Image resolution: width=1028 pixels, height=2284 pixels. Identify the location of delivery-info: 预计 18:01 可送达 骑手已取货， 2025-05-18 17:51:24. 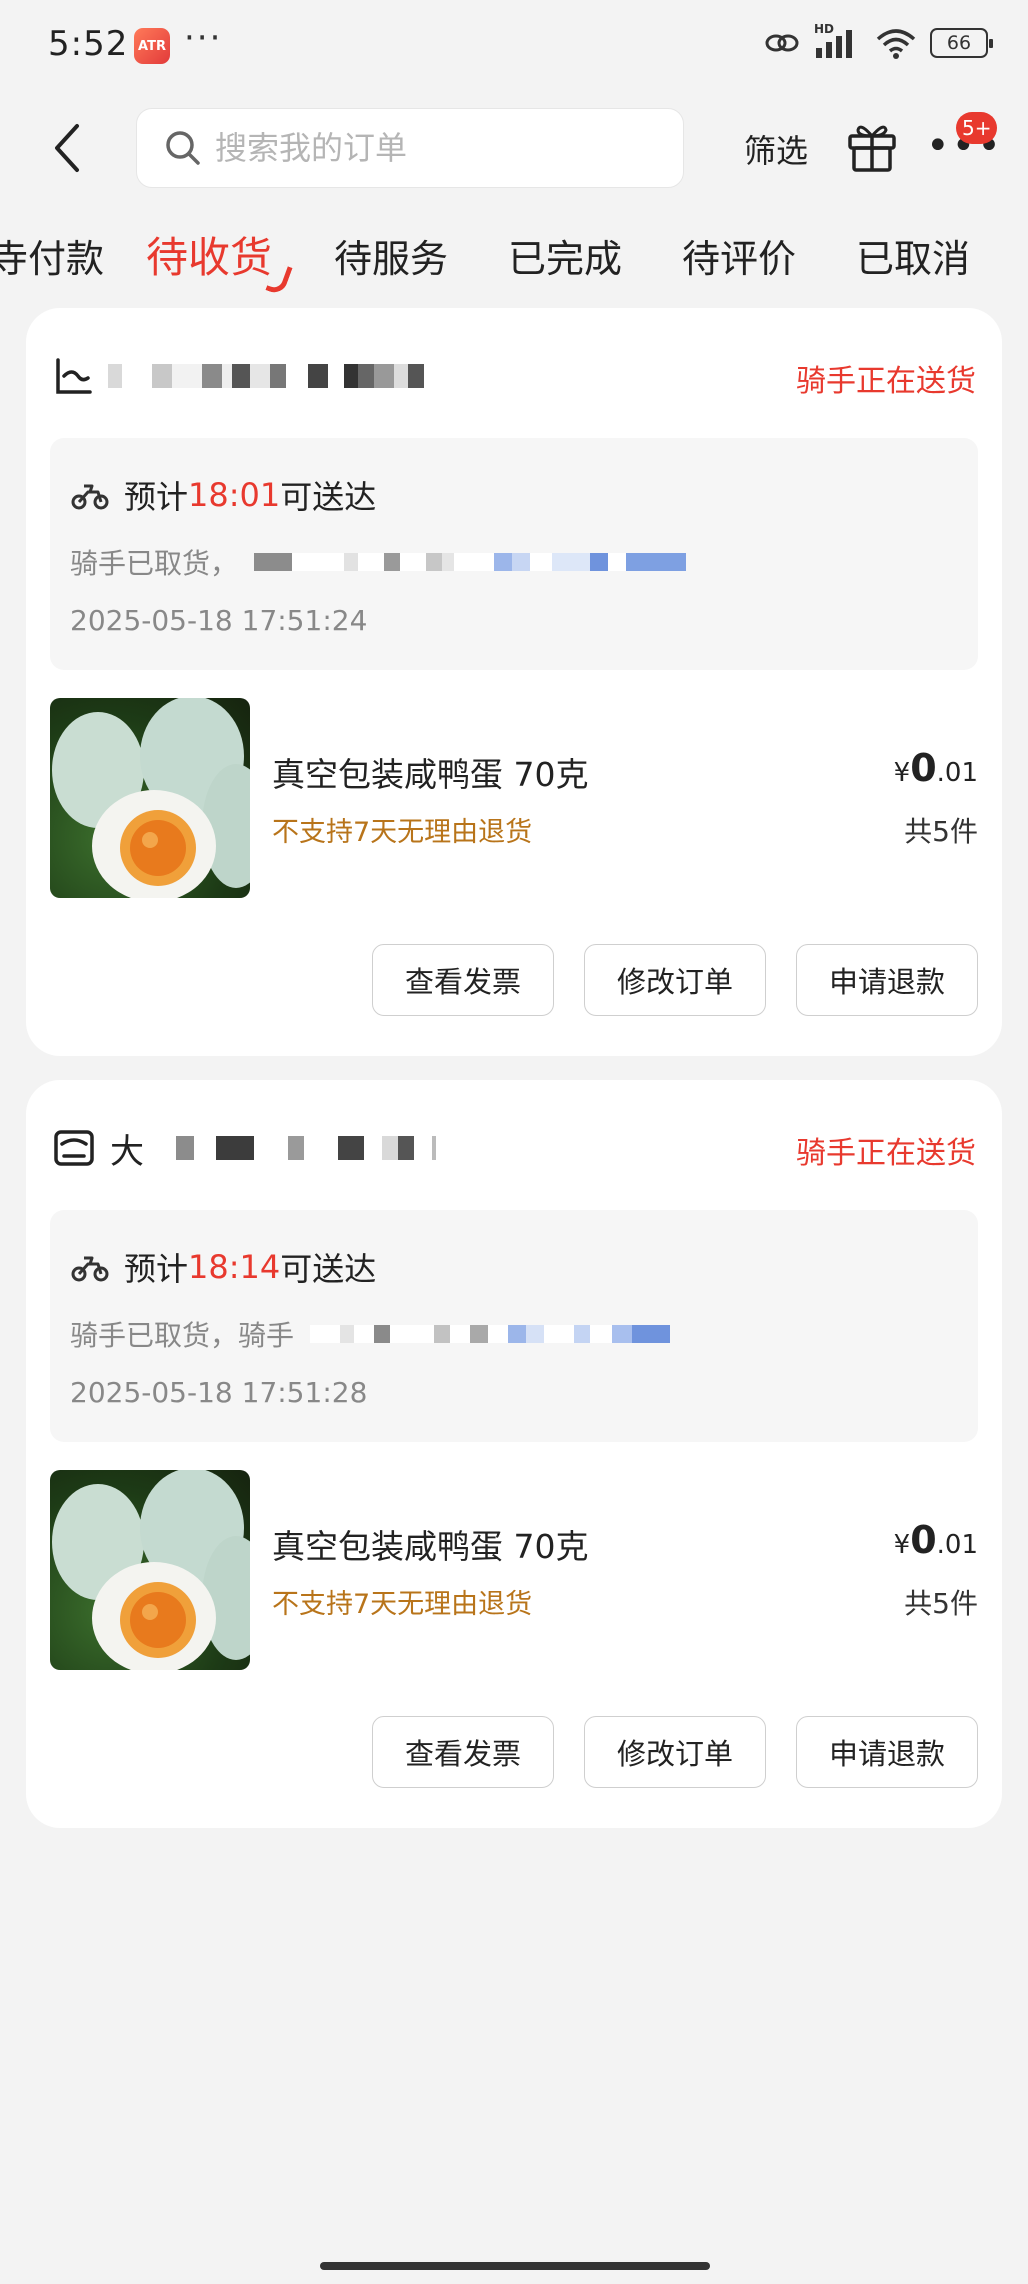
(514, 554).